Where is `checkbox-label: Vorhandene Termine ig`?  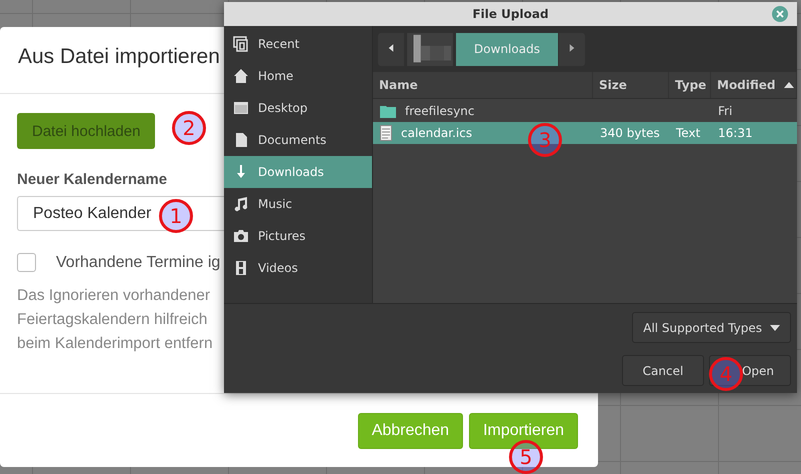
checkbox-label: Vorhandene Termine ig is located at coordinates (138, 263).